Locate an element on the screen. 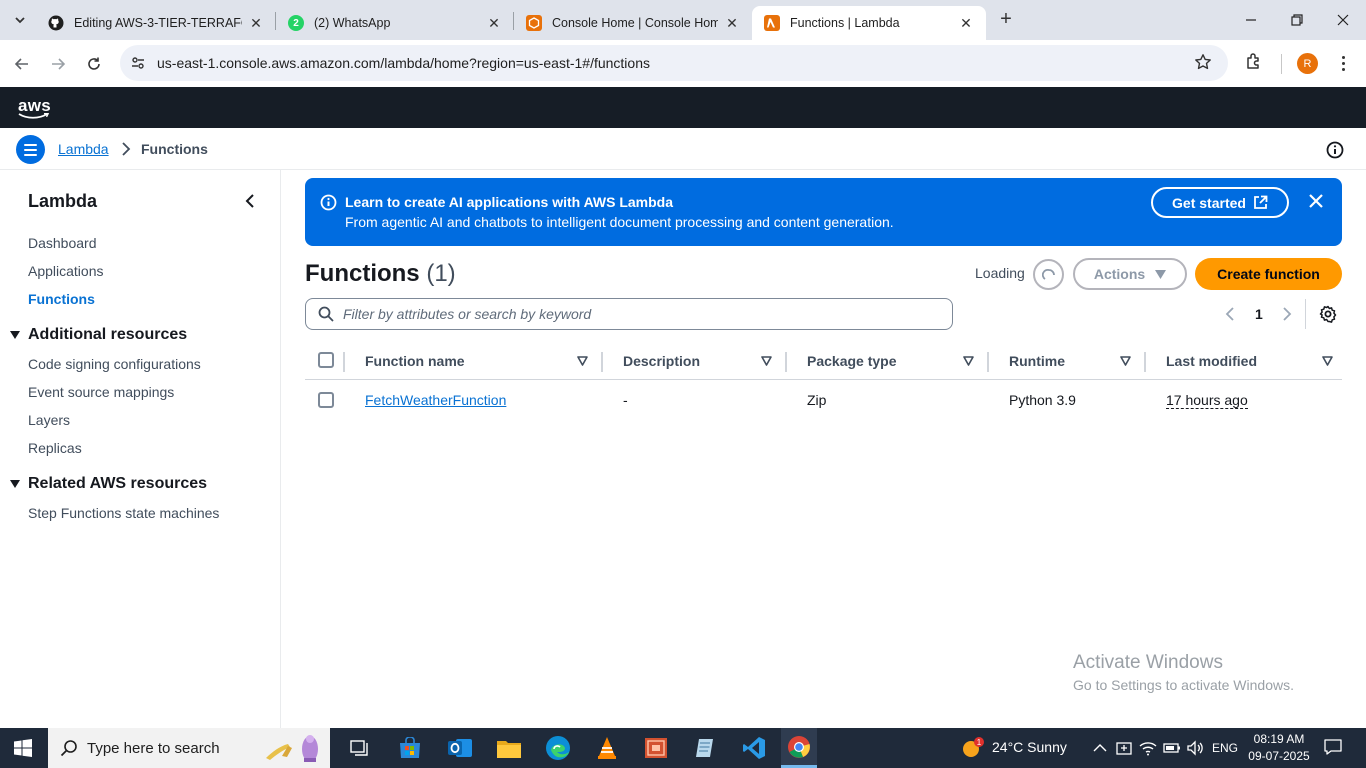 The width and height of the screenshot is (1366, 768). sidebar-item-event-source-mappings: Event source mappings is located at coordinates (101, 392).